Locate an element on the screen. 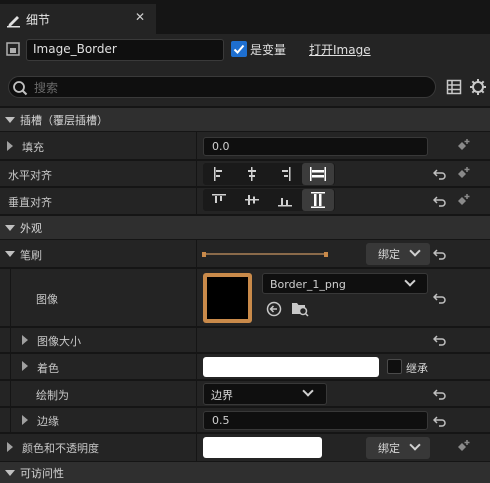 The width and height of the screenshot is (490, 483). valign-bottom-button is located at coordinates (285, 200).